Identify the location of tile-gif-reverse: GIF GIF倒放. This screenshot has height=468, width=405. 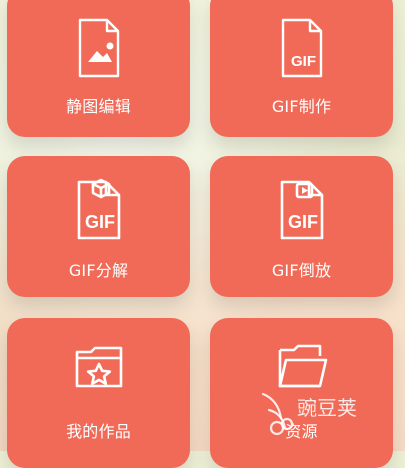
(301, 226).